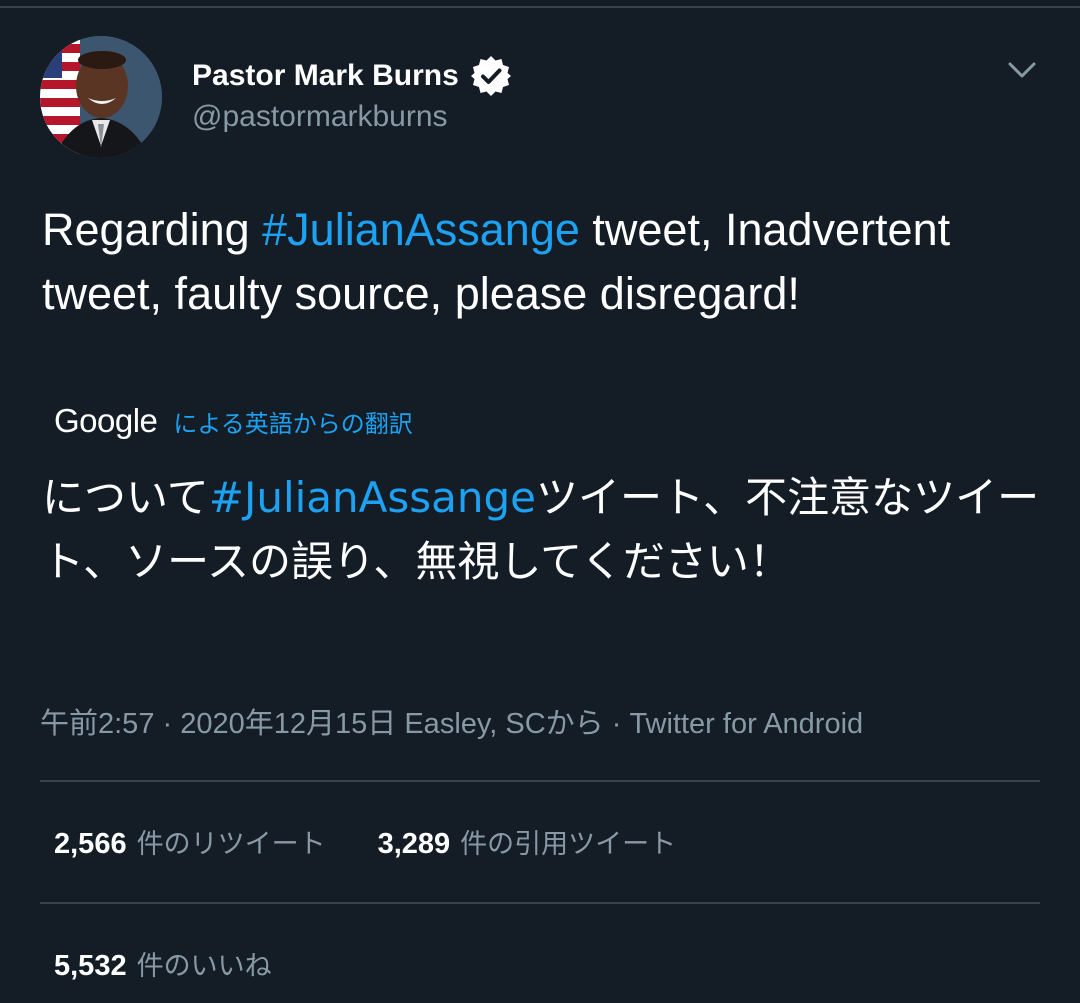  What do you see at coordinates (97, 724) in the screenshot?
I see `tweet-time: 午前2:57` at bounding box center [97, 724].